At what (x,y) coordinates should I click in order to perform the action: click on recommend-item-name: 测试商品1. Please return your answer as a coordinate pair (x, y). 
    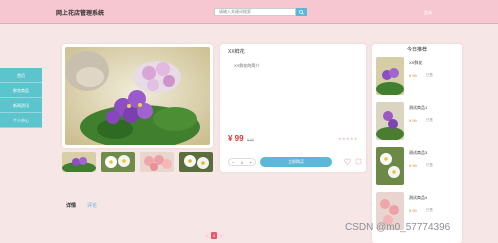
    Looking at the image, I should click on (418, 107).